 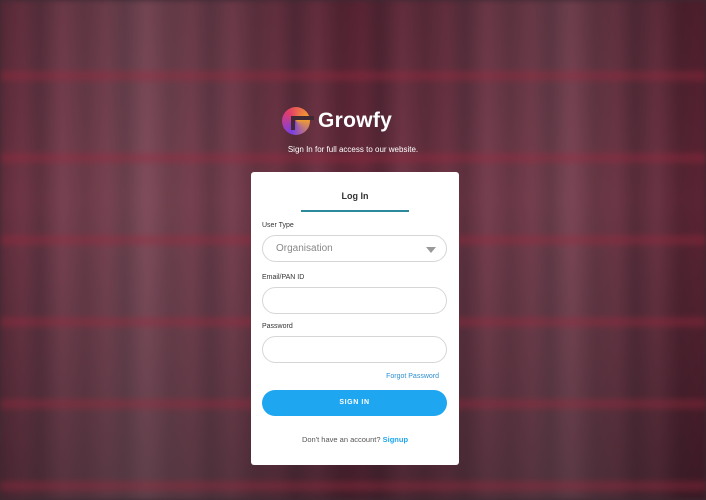 I want to click on user-type-value: Organisation, so click(x=304, y=248).